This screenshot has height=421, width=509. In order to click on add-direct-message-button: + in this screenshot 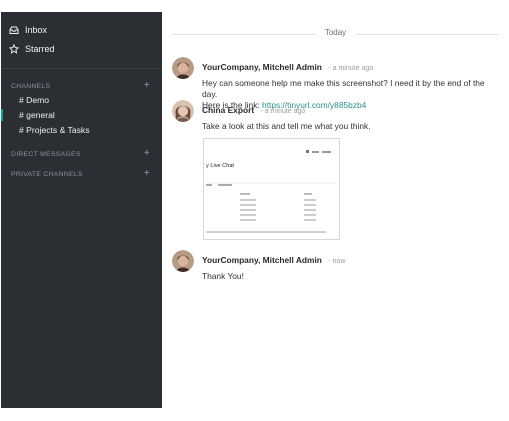, I will do `click(147, 154)`.